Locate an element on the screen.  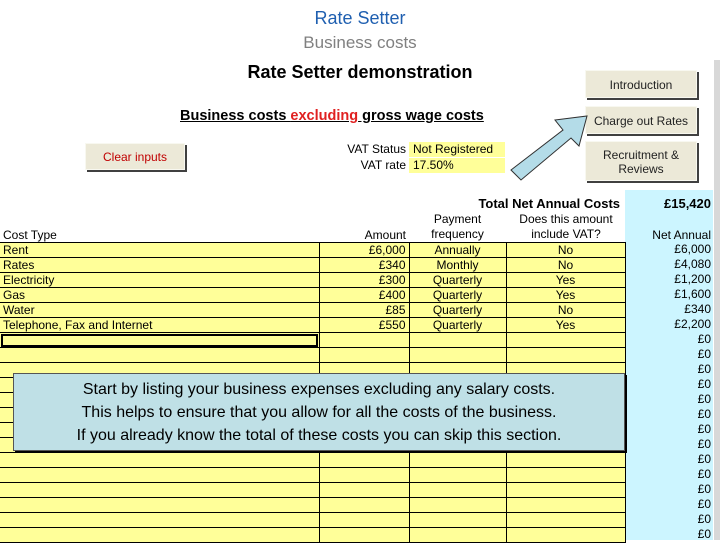
cost-type-cell: Electricity is located at coordinates (160, 280).